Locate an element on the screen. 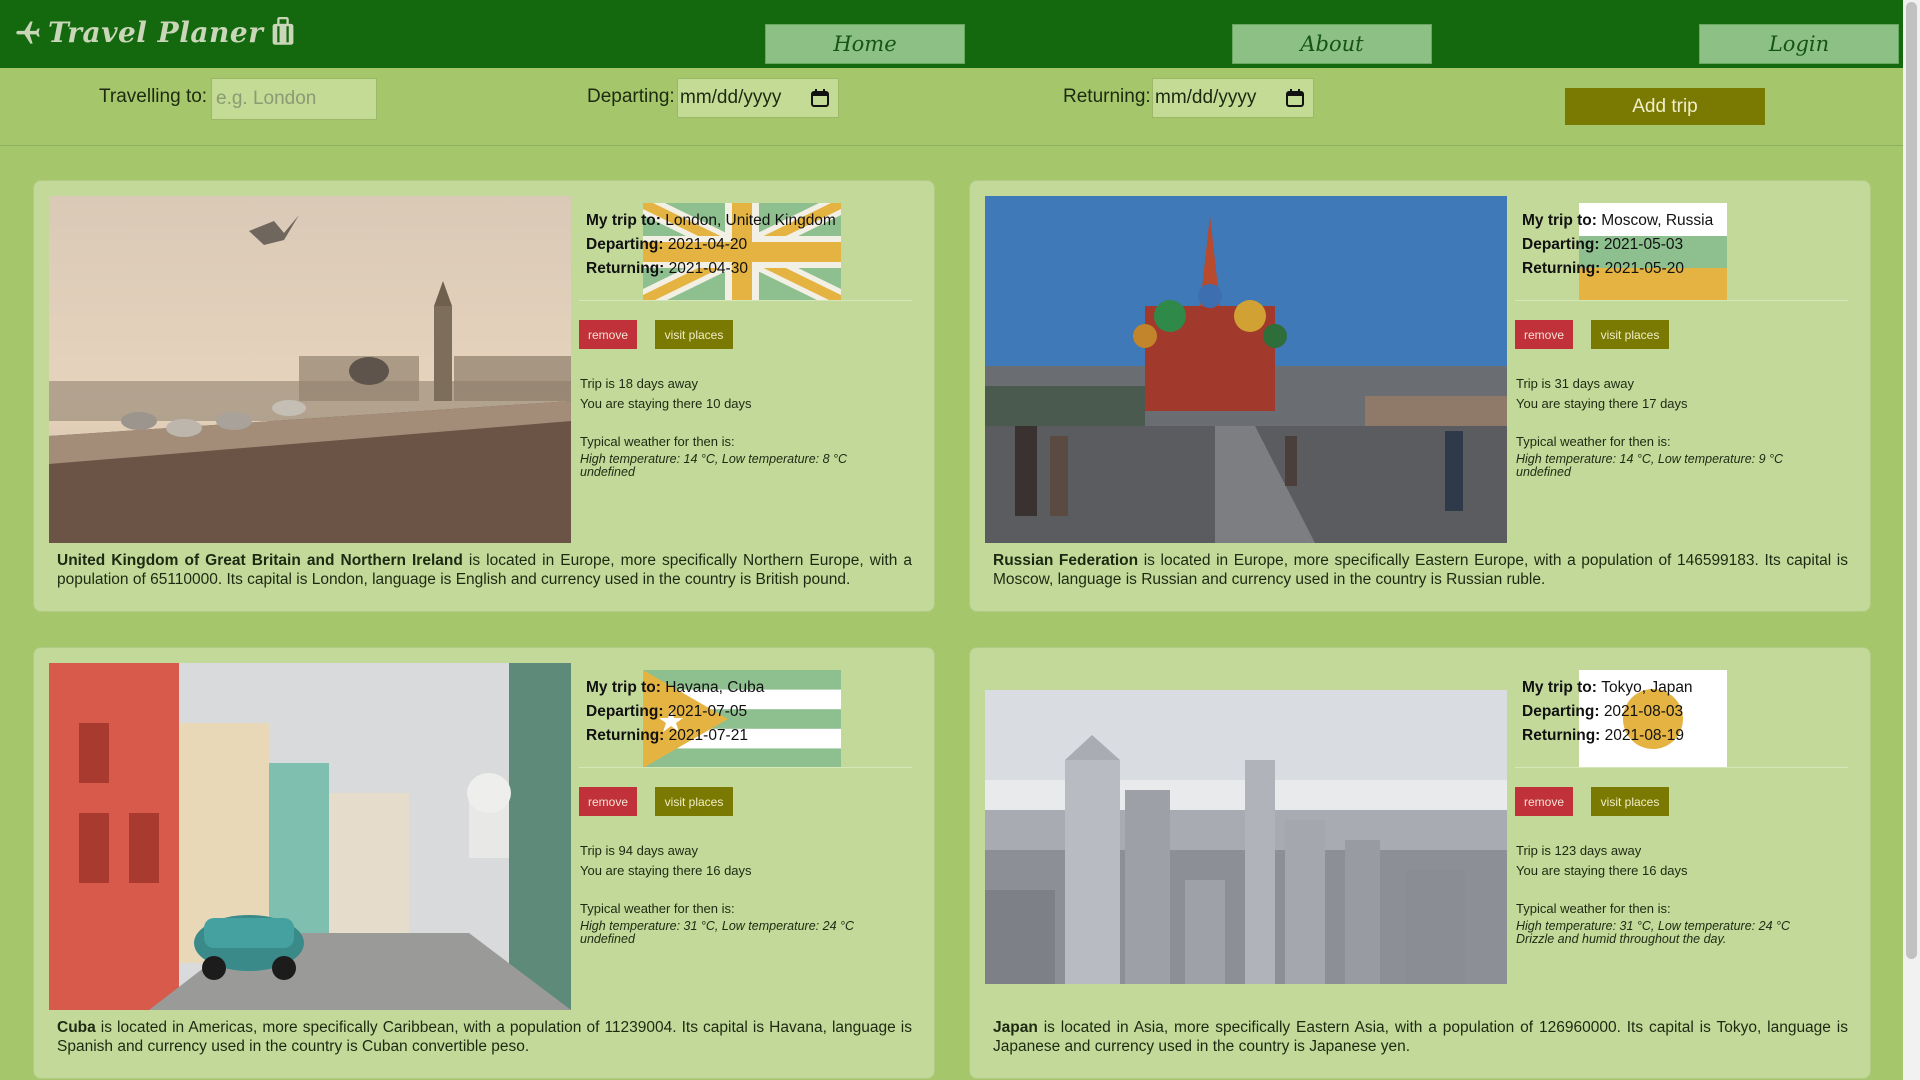 The image size is (1920, 1080). top-navbar: Travel Planer Home About Login is located at coordinates (951, 34).